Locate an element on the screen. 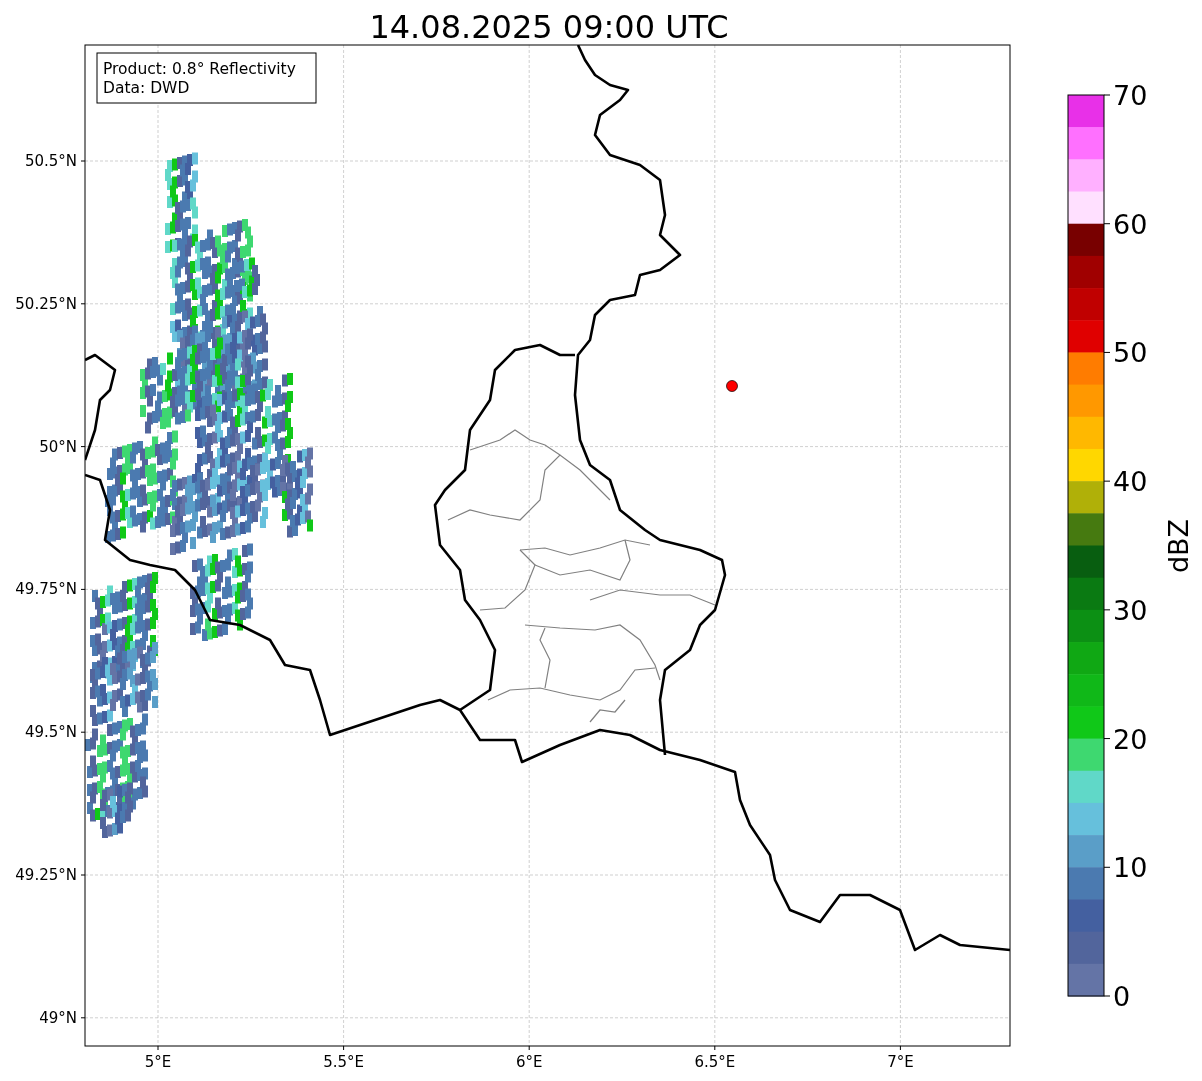 The height and width of the screenshot is (1081, 1202). latitude-tick-label: 49.75°N is located at coordinates (46, 589).